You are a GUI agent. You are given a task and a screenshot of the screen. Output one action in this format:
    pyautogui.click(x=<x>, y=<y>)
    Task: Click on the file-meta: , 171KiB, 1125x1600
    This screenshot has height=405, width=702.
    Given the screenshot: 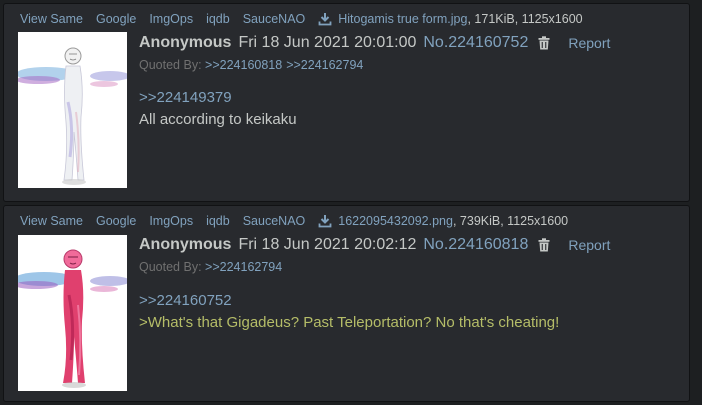 What is the action you would take?
    pyautogui.click(x=525, y=19)
    